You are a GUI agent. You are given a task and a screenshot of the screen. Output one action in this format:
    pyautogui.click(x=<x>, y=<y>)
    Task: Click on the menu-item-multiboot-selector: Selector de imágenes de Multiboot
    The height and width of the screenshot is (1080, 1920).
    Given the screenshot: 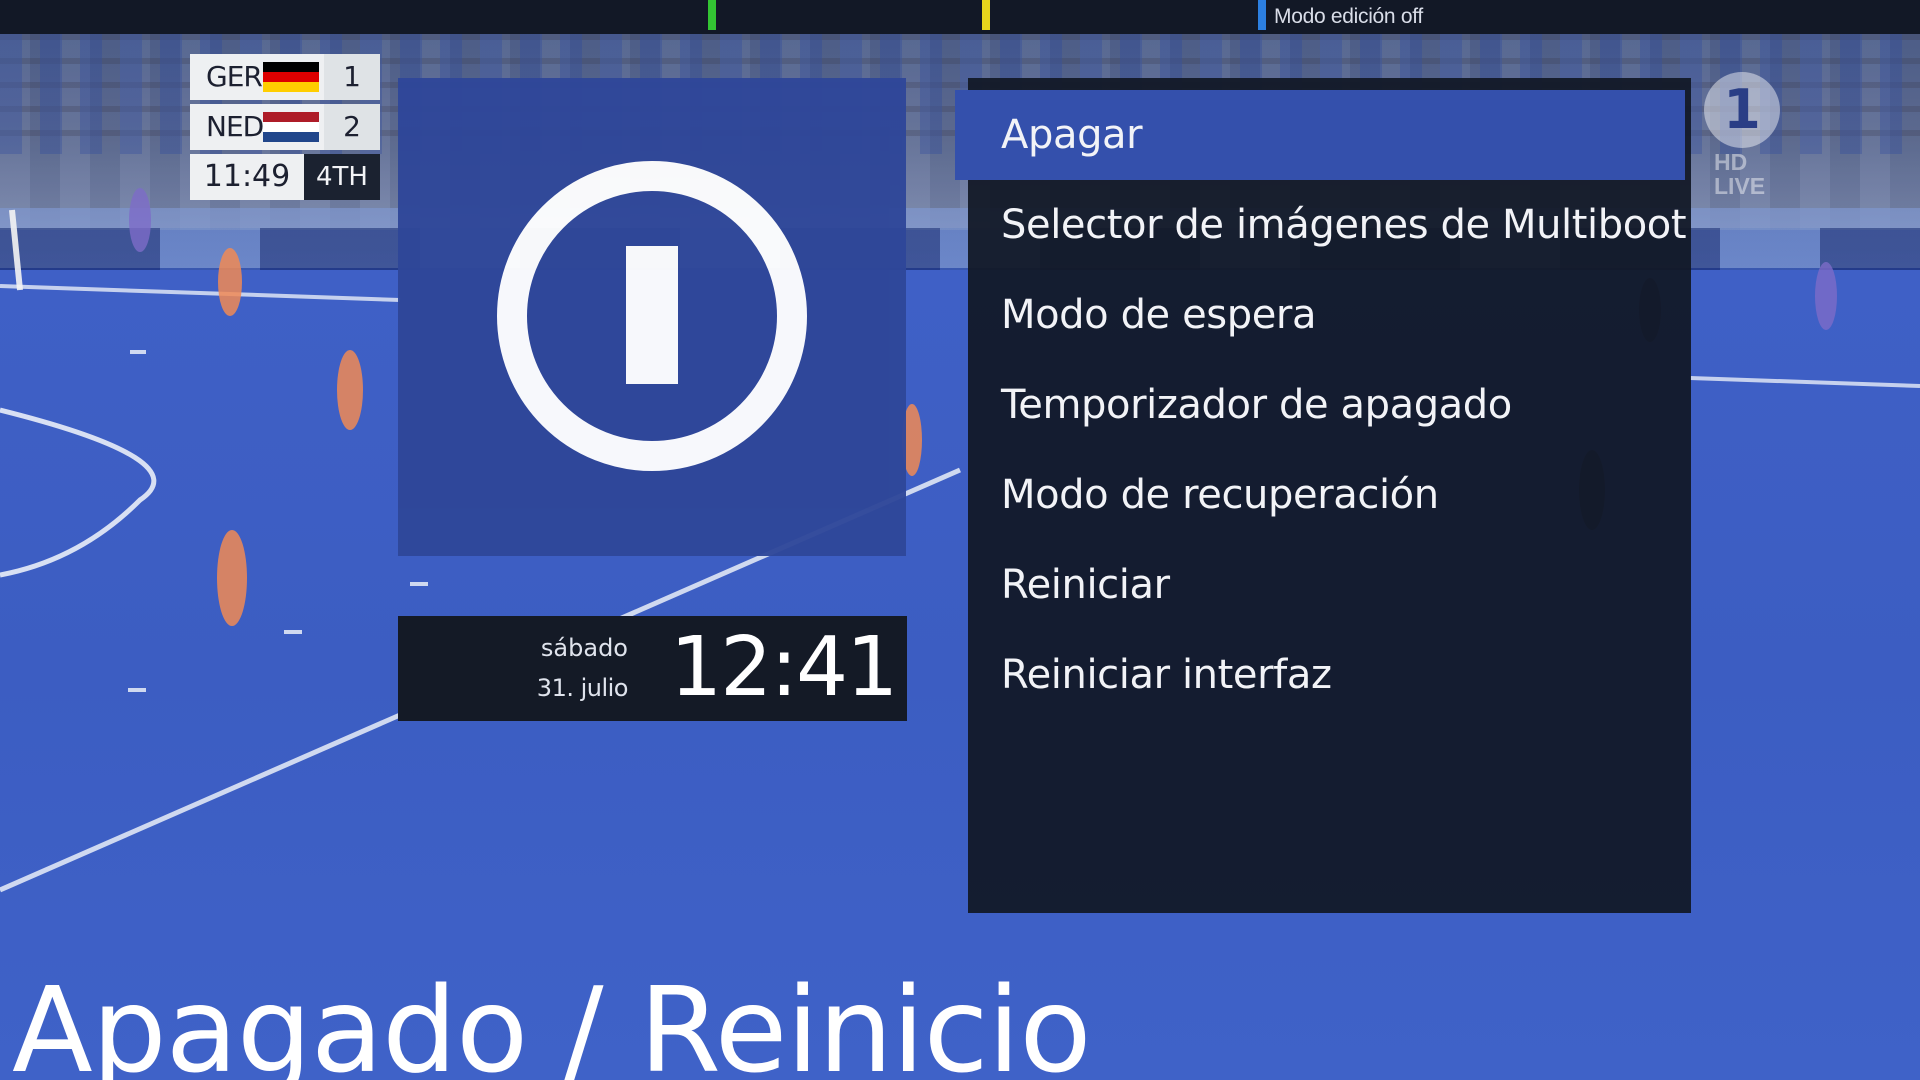 What is the action you would take?
    pyautogui.click(x=1329, y=225)
    